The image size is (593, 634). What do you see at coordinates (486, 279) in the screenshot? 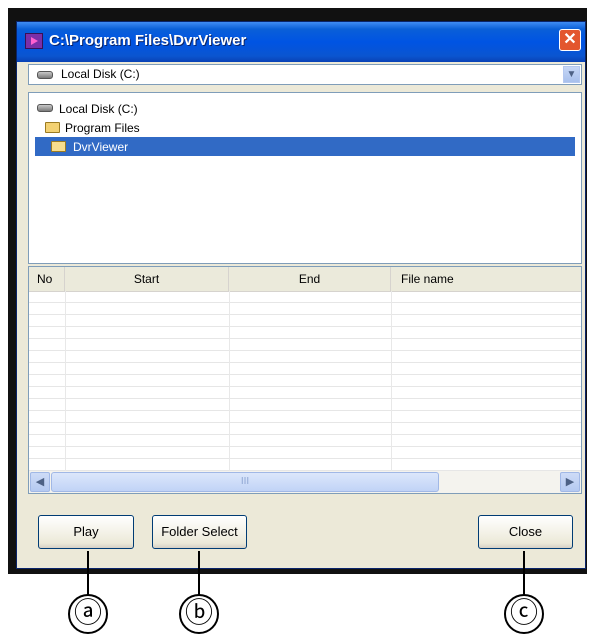
I see `column-header-file-name: File name` at bounding box center [486, 279].